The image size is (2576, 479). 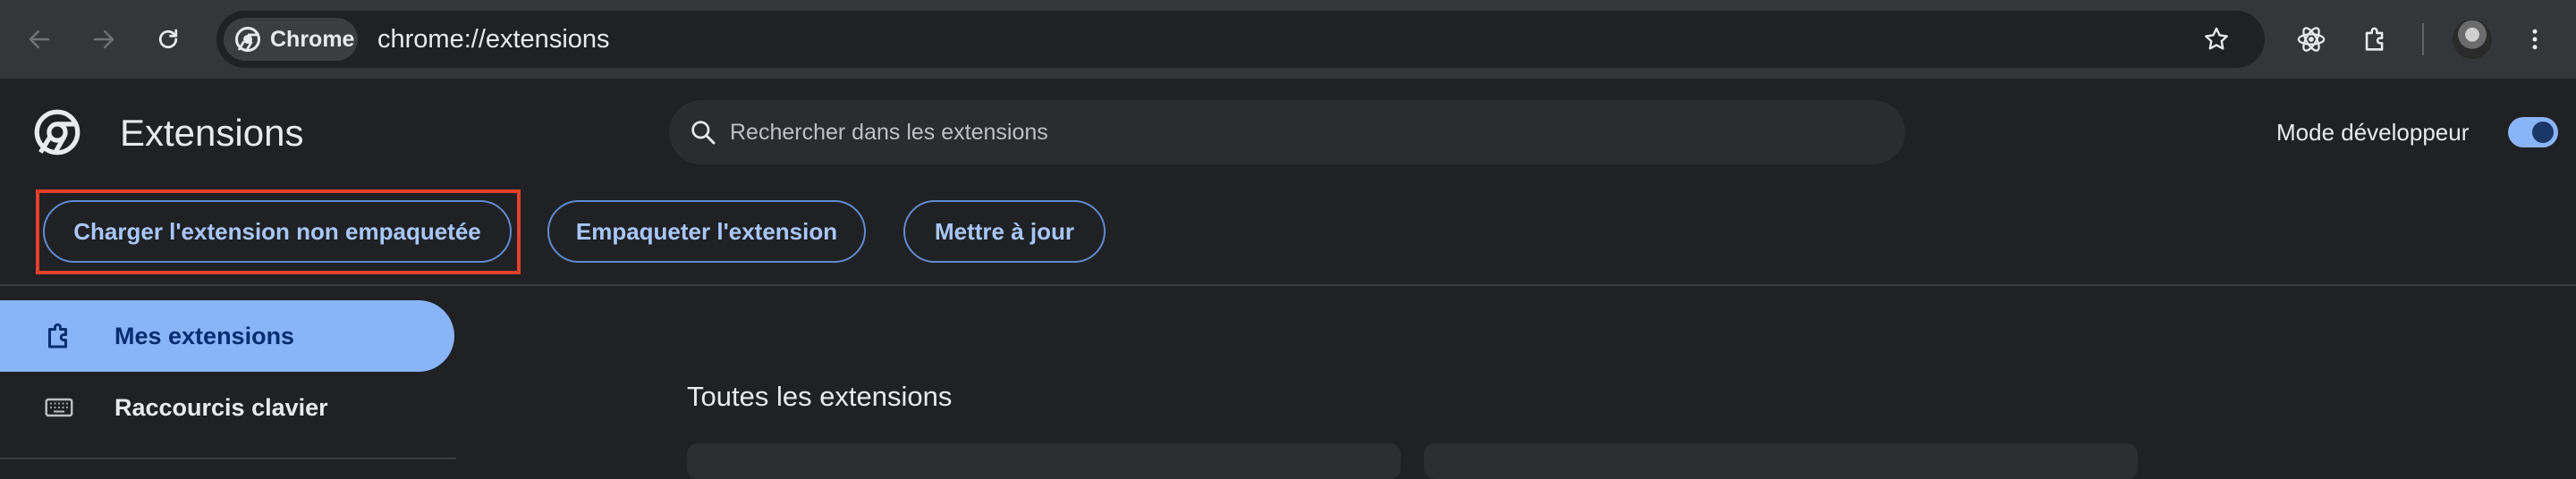 What do you see at coordinates (820, 396) in the screenshot?
I see `section-title: Toutes les extensions` at bounding box center [820, 396].